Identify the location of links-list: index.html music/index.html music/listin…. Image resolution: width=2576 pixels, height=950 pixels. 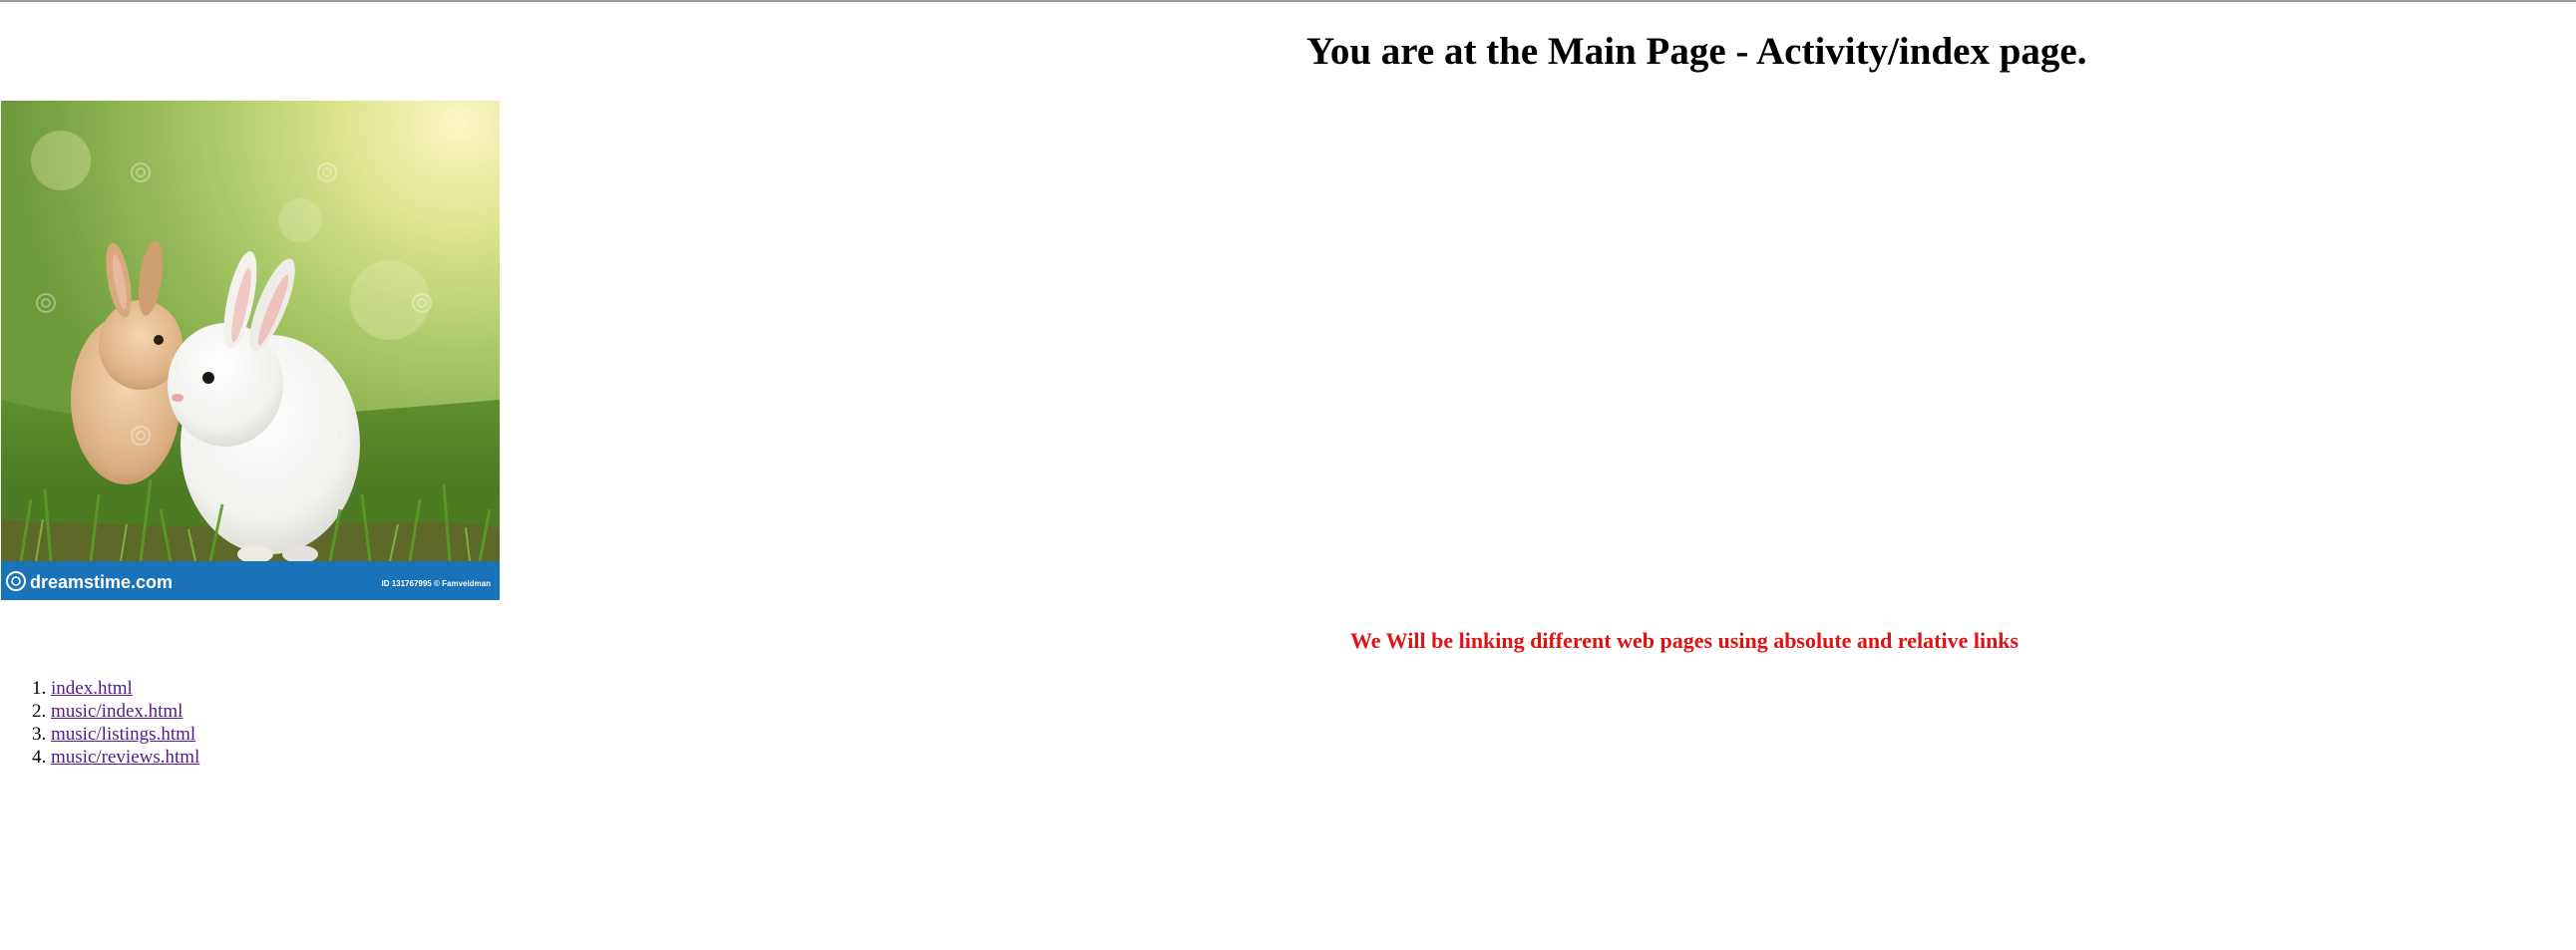
(99, 723).